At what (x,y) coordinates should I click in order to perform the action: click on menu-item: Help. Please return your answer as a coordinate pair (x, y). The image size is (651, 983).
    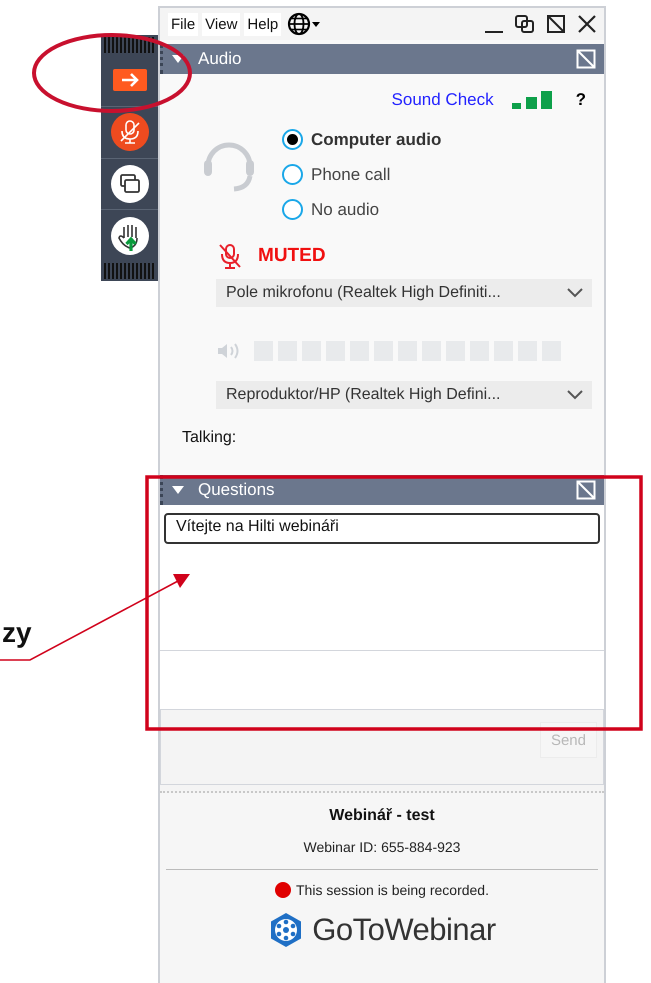
    Looking at the image, I should click on (263, 24).